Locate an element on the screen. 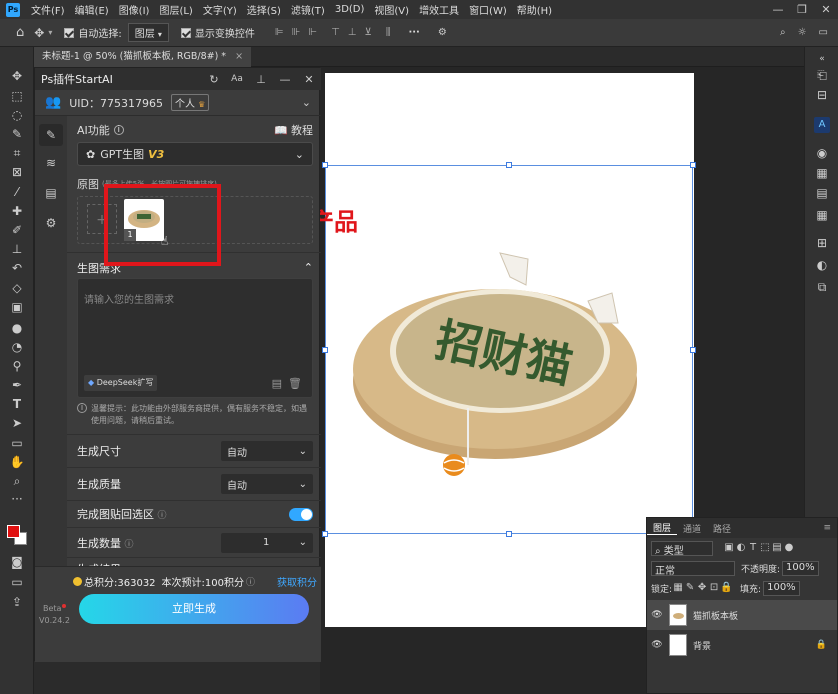  document-tab: 未标题-1 @ 50% (猫抓板本板, RGB/8#) * × is located at coordinates (143, 57).